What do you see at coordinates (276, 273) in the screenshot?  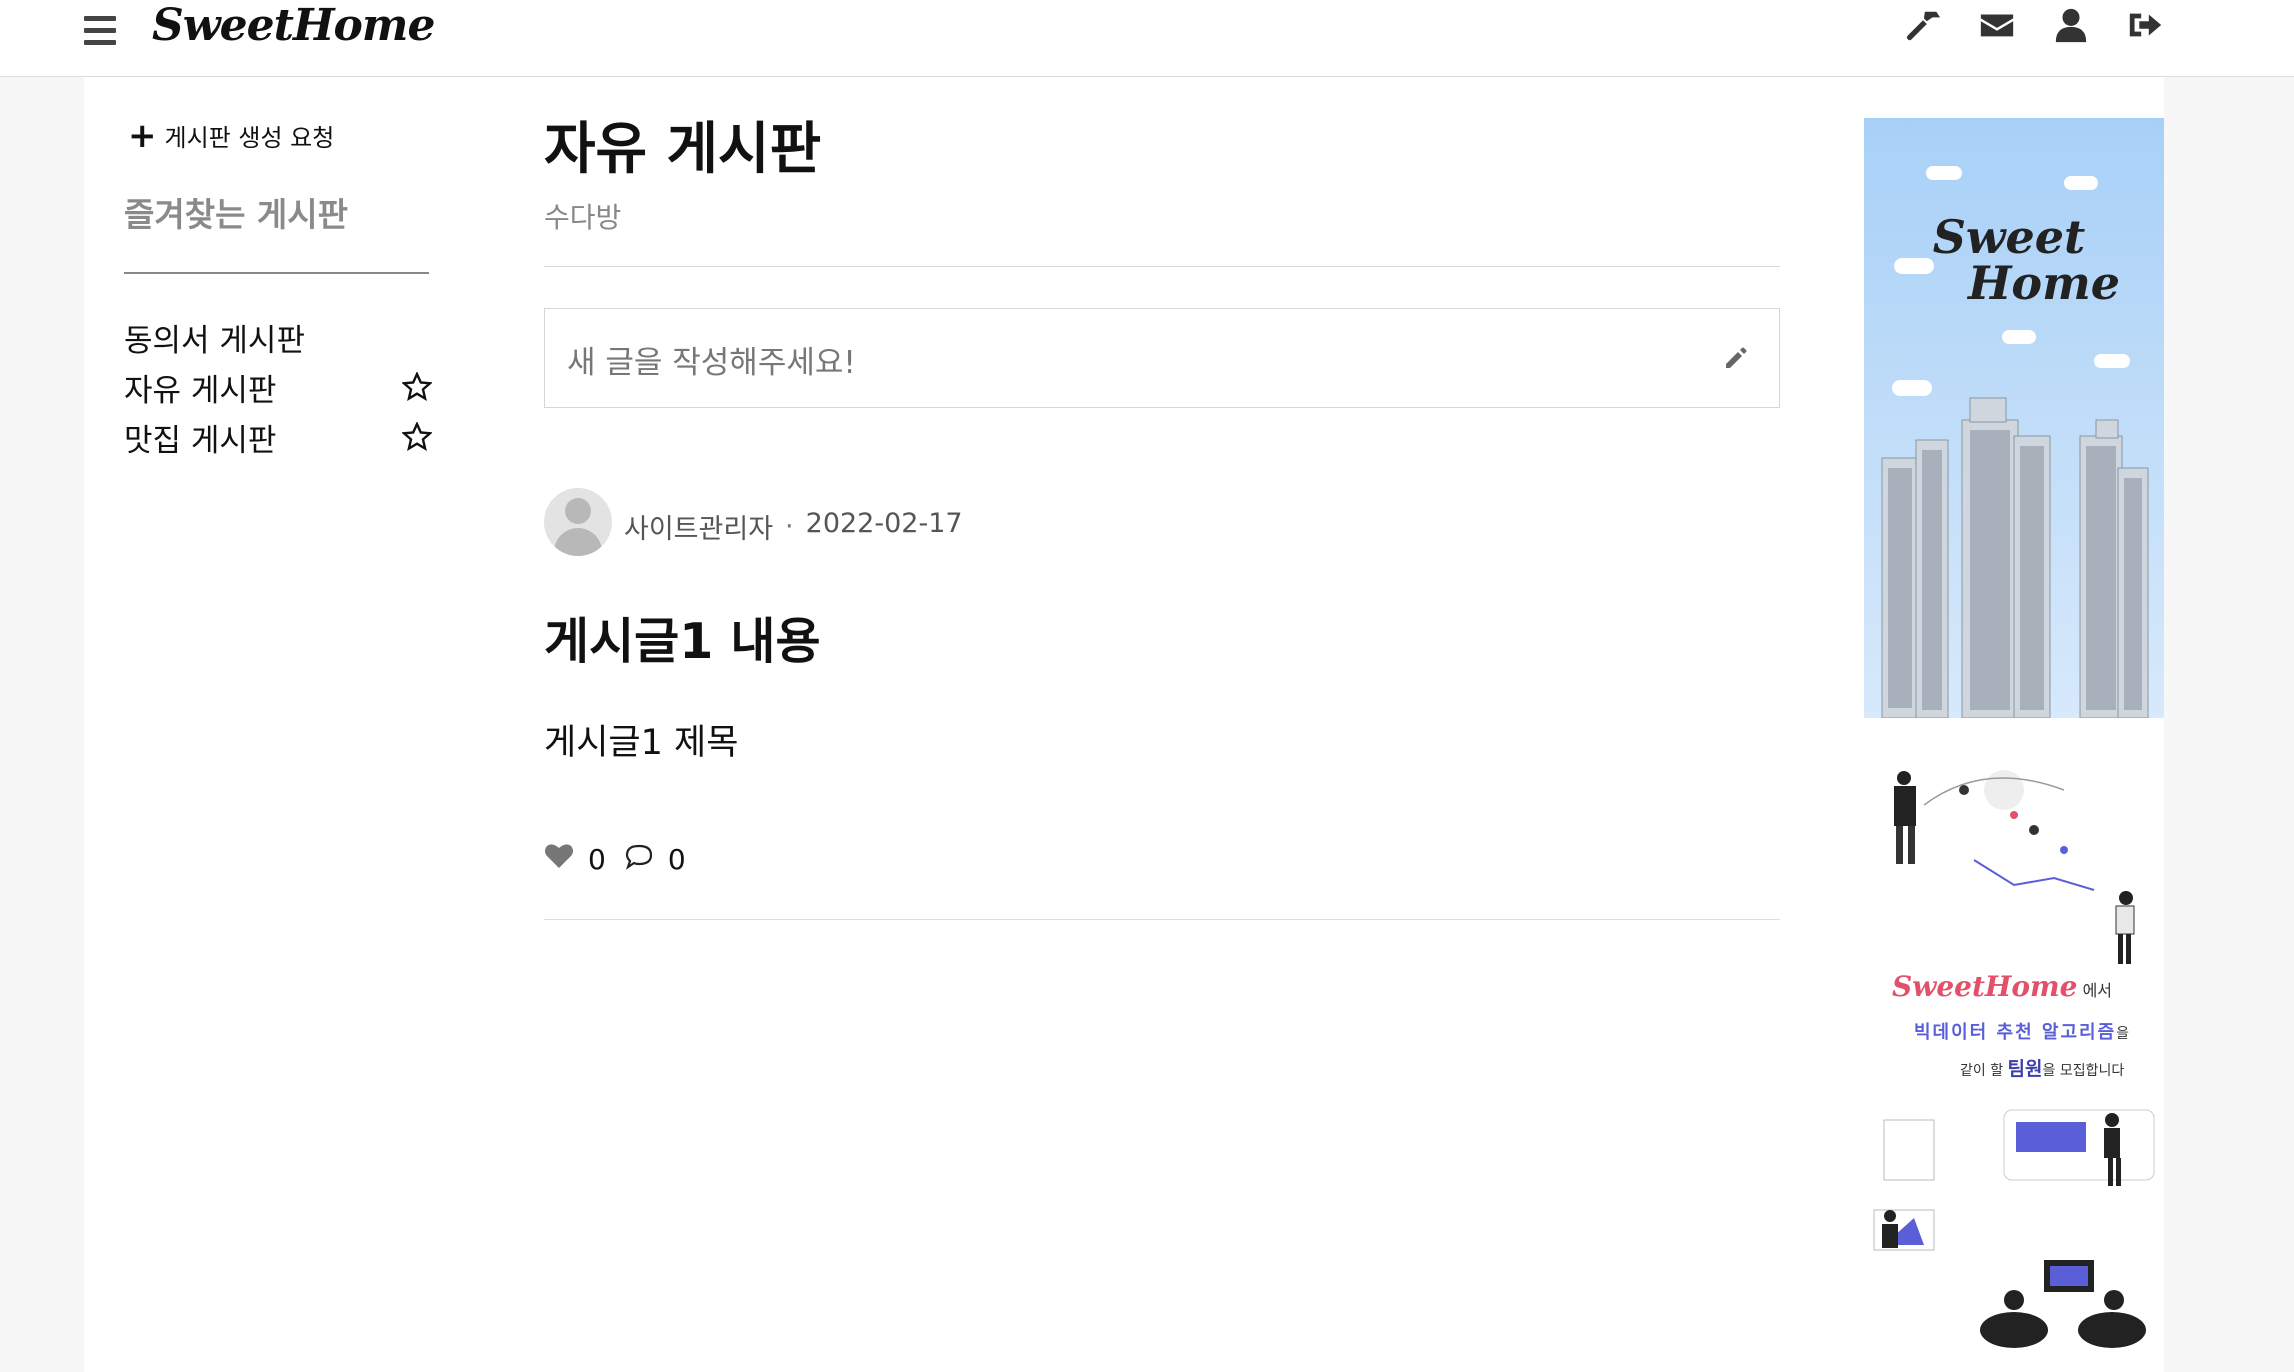 I see `sidebar-divider` at bounding box center [276, 273].